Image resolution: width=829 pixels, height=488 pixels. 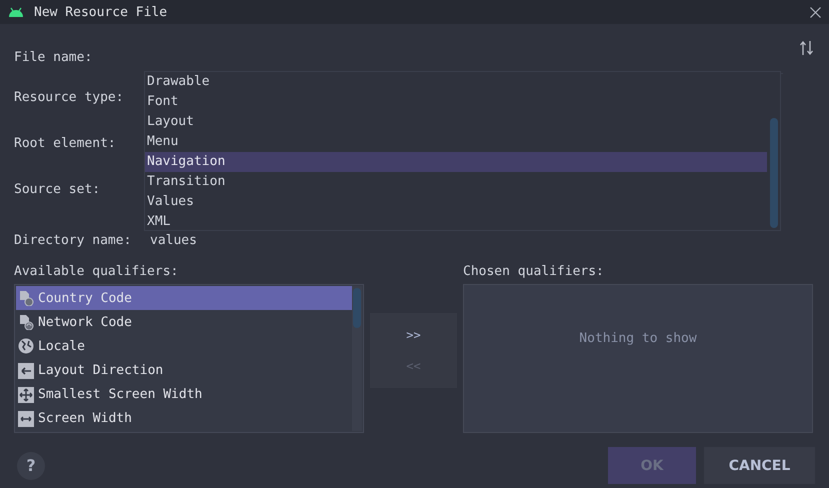 I want to click on android-logo-icon, so click(x=16, y=12).